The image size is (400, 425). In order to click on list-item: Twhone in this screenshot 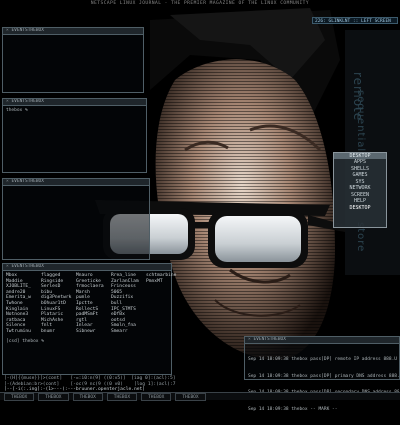, I will do `click(14, 303)`.